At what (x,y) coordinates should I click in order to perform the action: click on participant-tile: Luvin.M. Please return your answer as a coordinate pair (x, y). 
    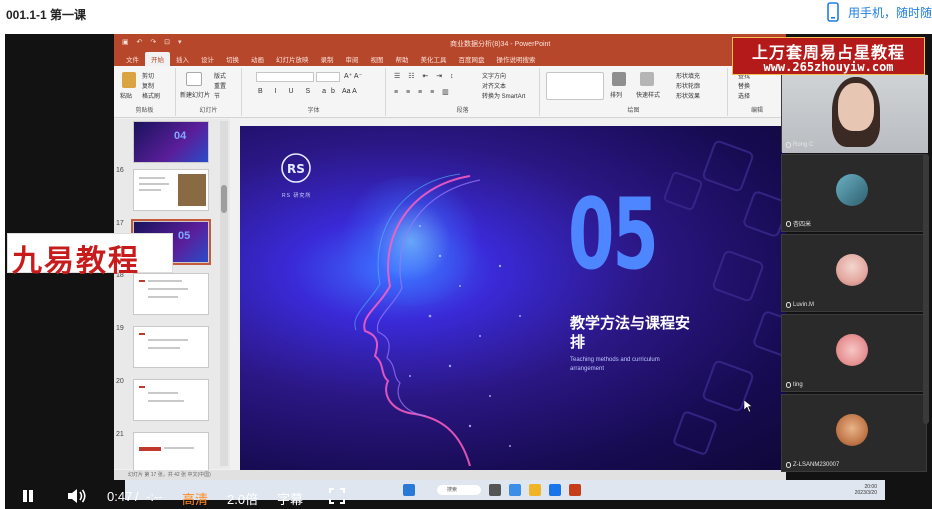
    Looking at the image, I should click on (854, 273).